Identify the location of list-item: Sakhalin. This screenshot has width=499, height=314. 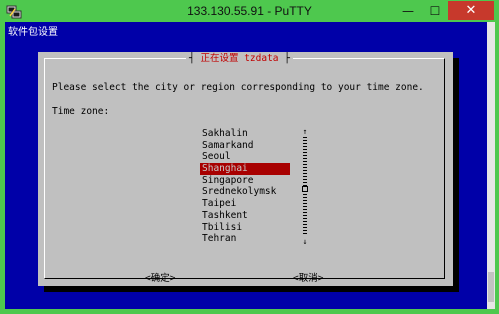
(245, 134).